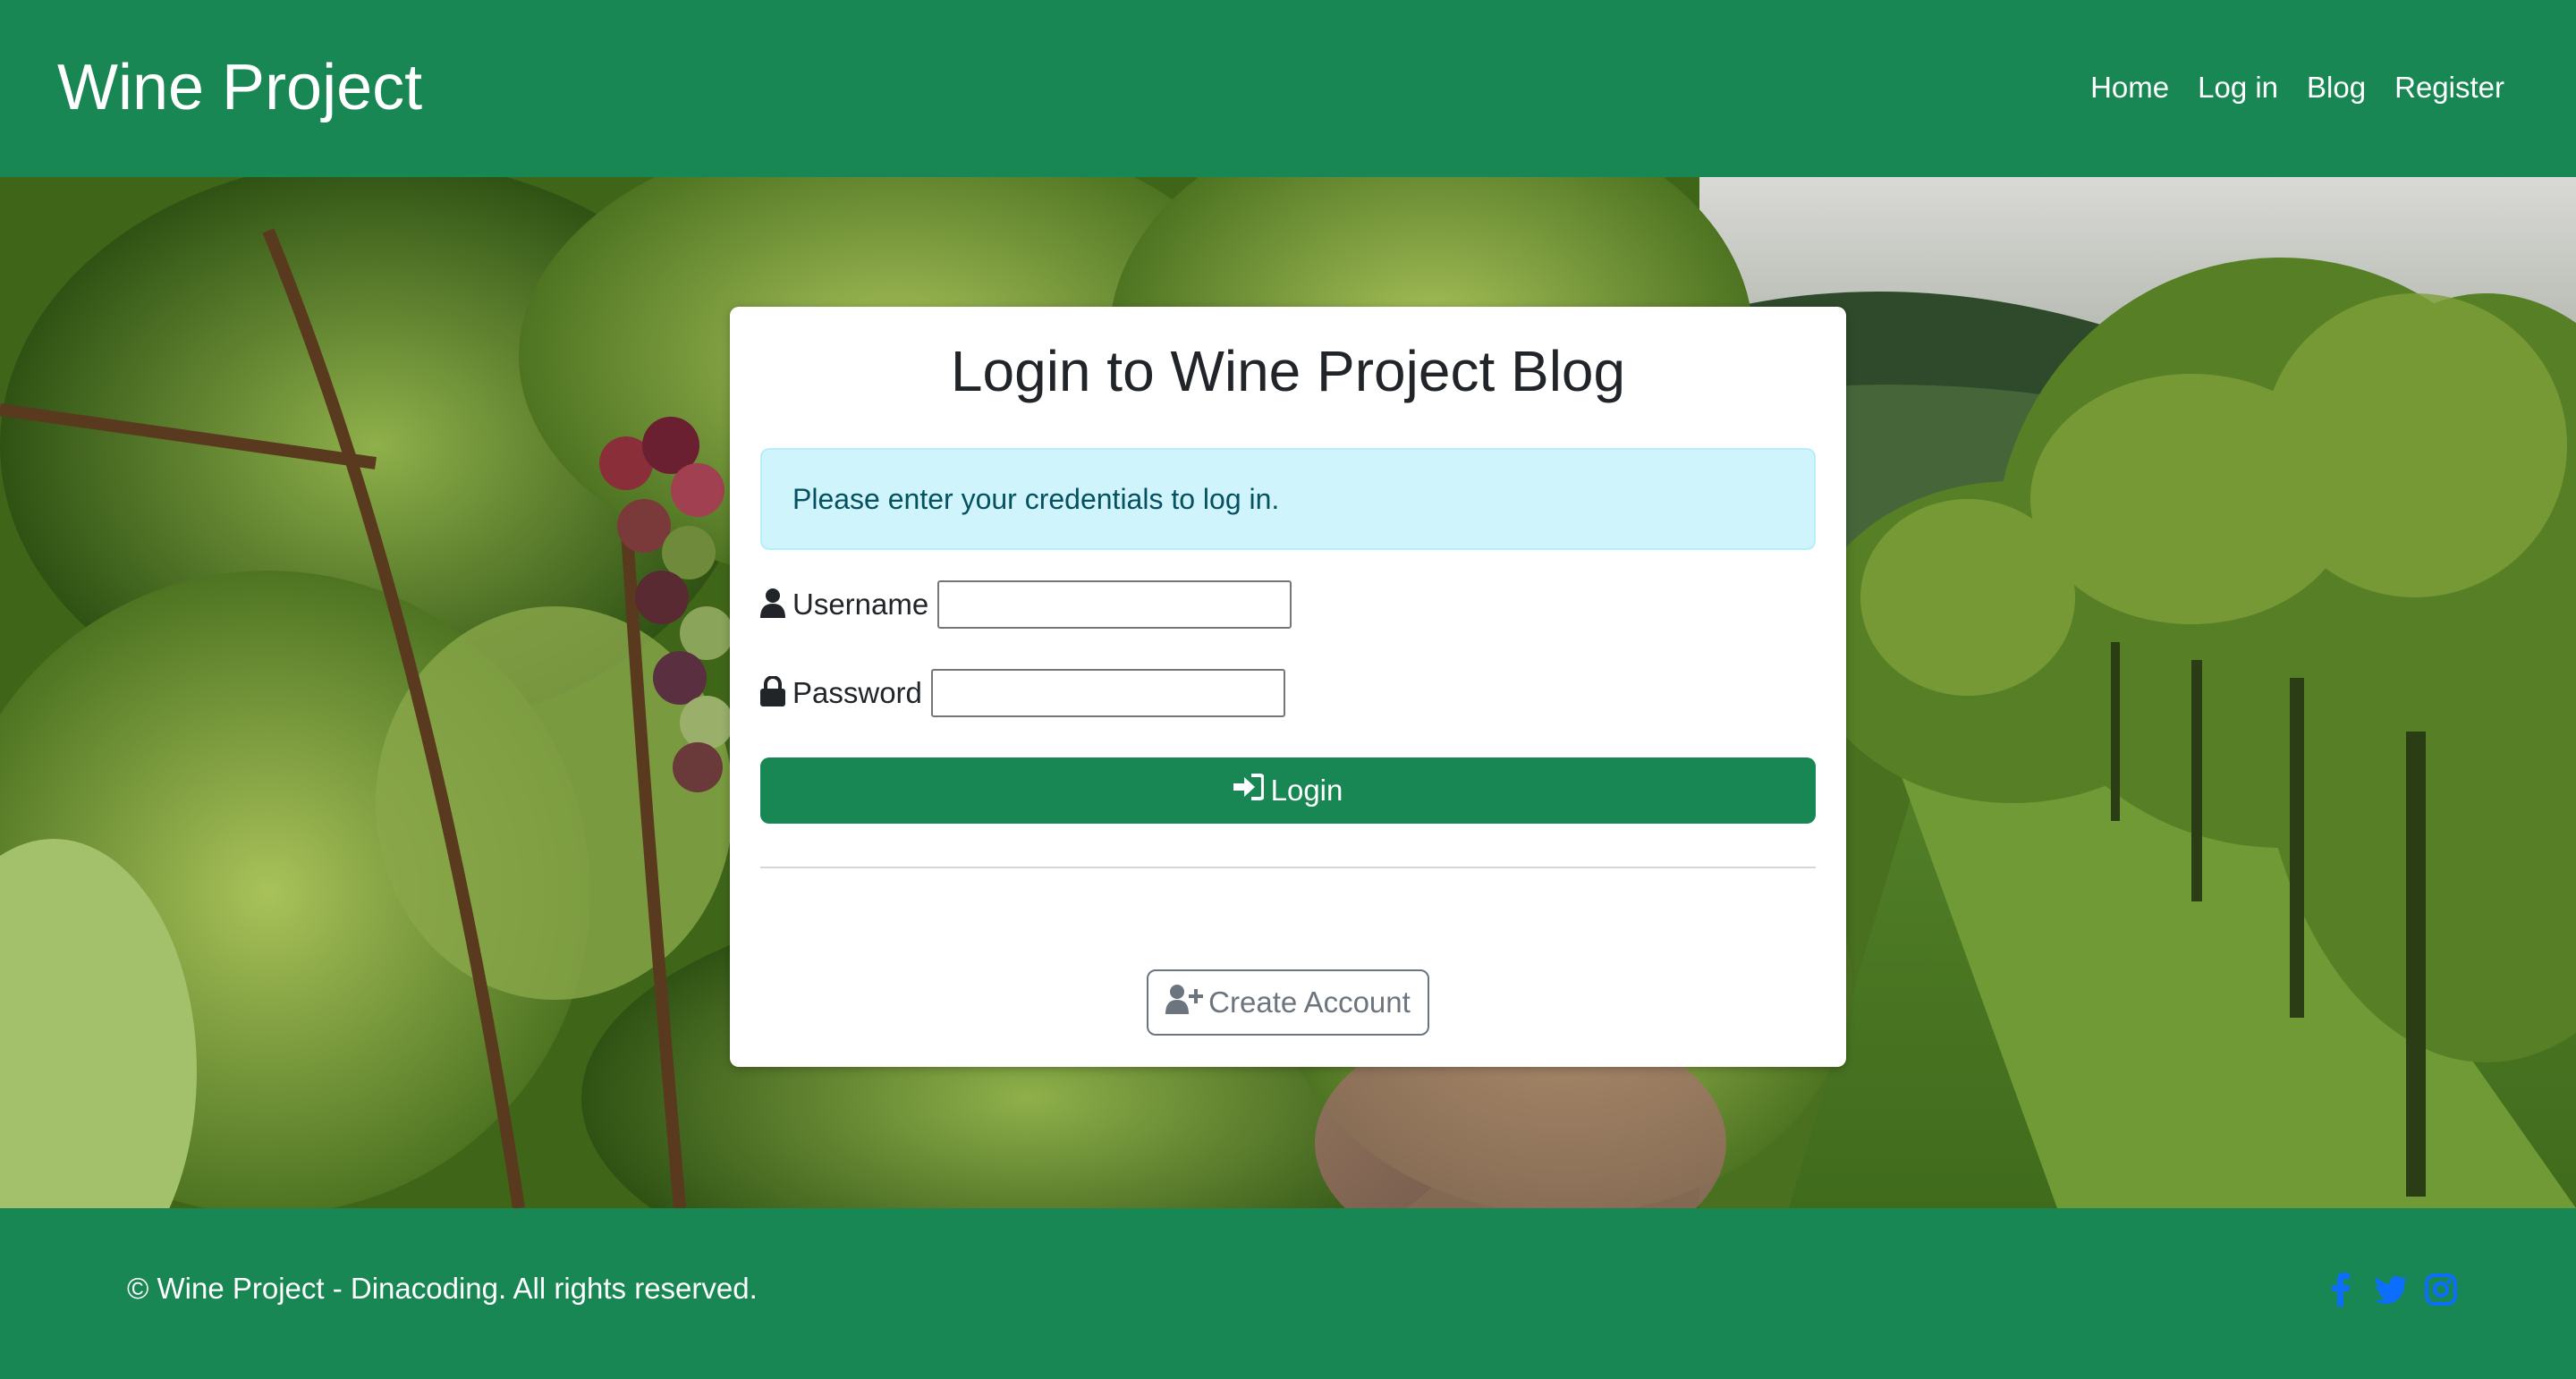 The image size is (2576, 1379). I want to click on user-plus-icon, so click(1184, 1002).